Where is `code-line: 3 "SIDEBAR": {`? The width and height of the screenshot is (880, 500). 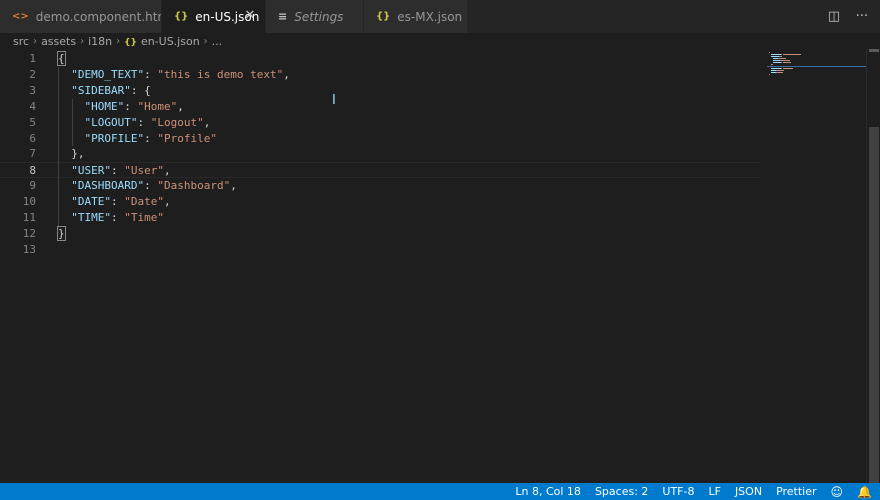
code-line: 3 "SIDEBAR": { is located at coordinates (380, 91).